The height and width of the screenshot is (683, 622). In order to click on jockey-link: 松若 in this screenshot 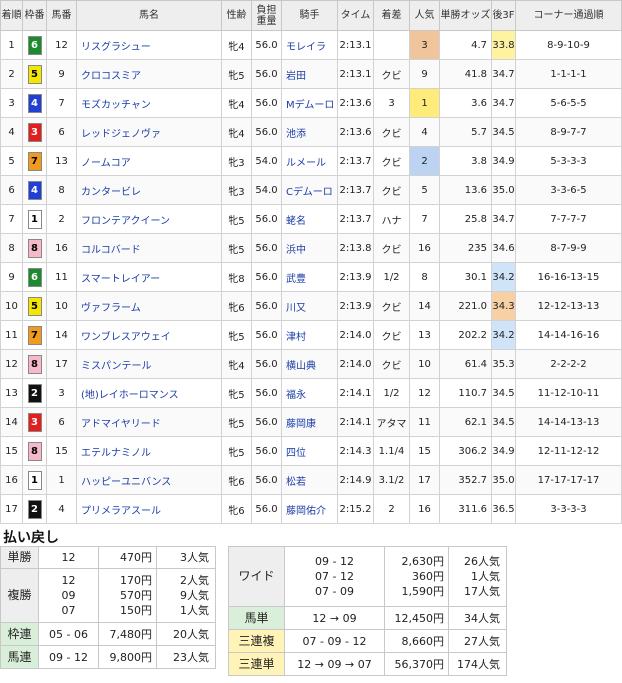, I will do `click(296, 482)`.